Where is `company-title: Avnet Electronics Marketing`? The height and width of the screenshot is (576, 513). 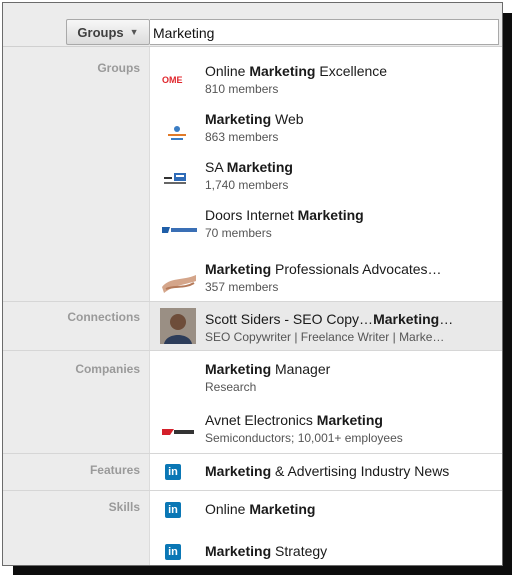
company-title: Avnet Electronics Marketing is located at coordinates (294, 420).